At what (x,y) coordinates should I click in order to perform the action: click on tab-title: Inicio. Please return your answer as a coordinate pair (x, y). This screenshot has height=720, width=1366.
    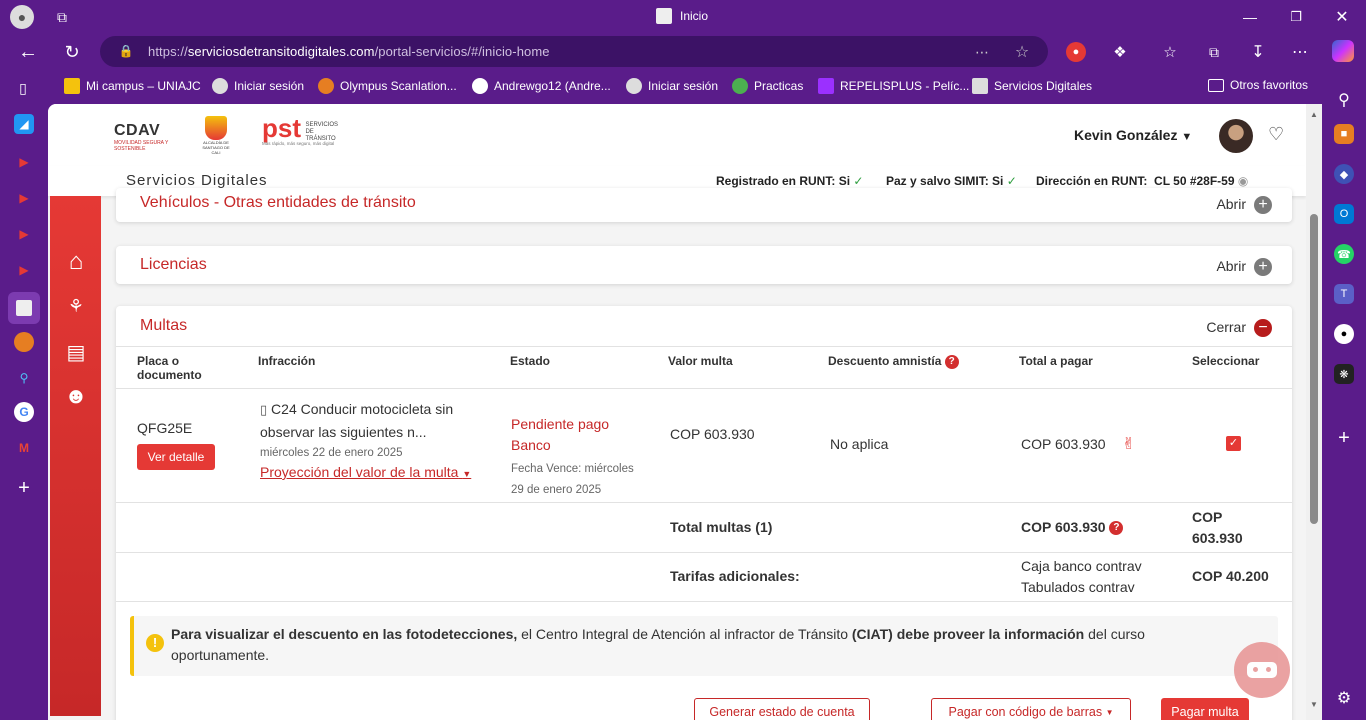
    Looking at the image, I should click on (694, 16).